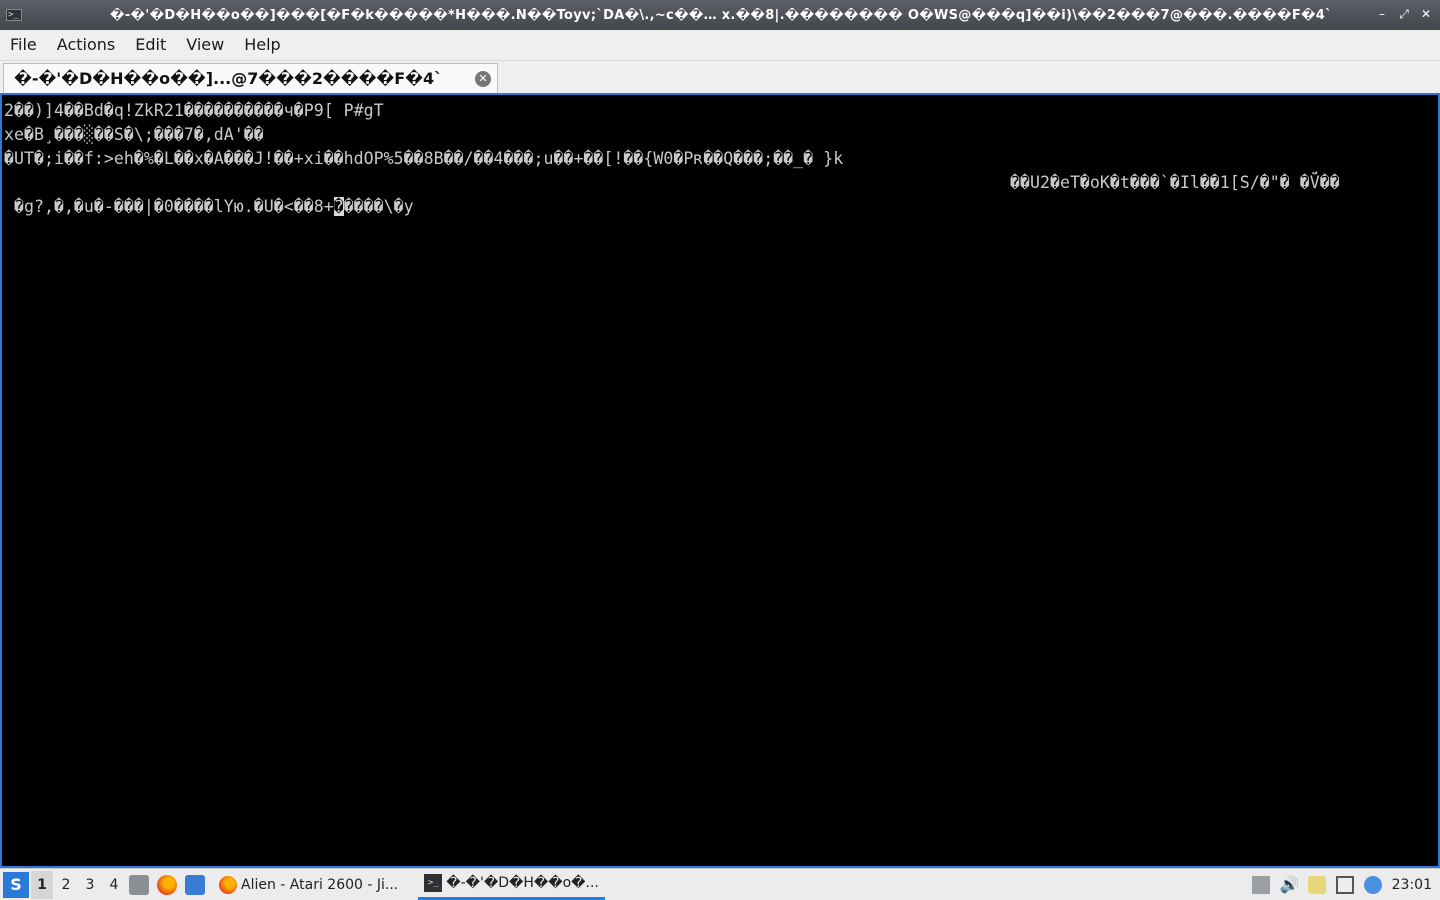 The height and width of the screenshot is (900, 1440). What do you see at coordinates (150, 45) in the screenshot?
I see `menu-edit: Edit` at bounding box center [150, 45].